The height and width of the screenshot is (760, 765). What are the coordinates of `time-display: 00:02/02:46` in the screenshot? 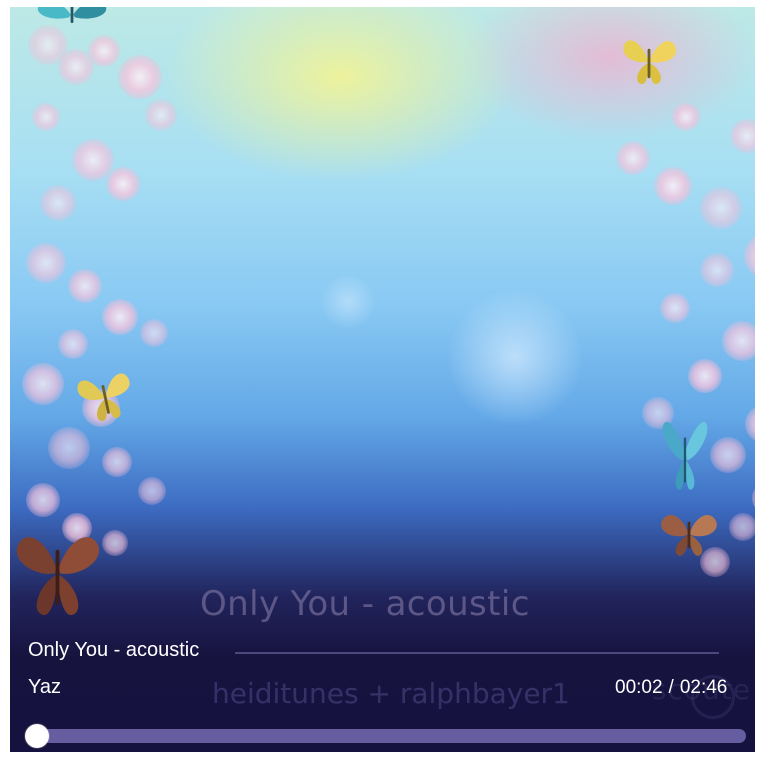 It's located at (671, 688).